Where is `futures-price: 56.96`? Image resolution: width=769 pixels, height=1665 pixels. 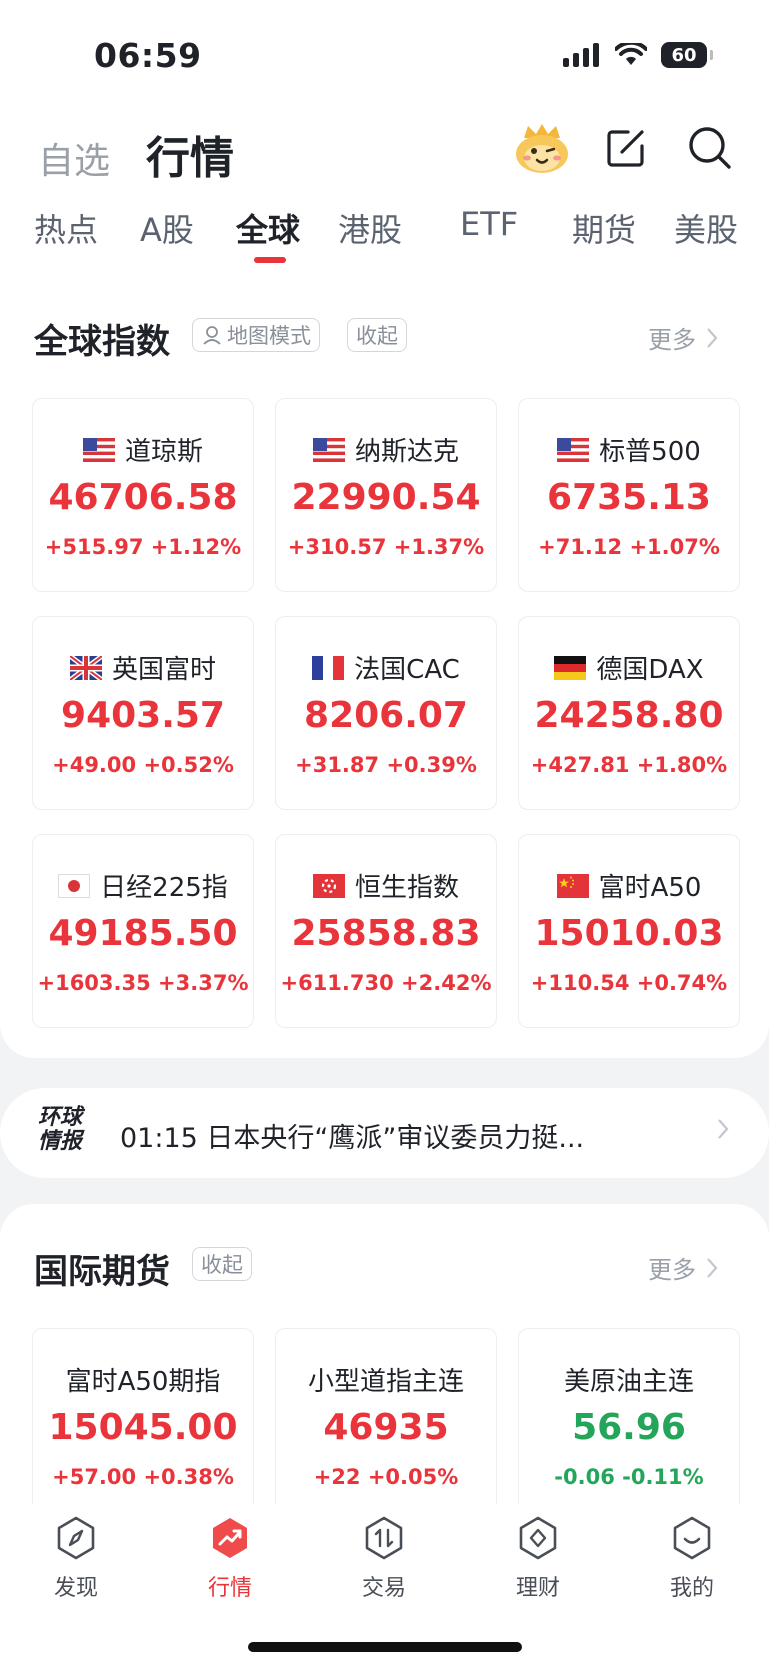
futures-price: 56.96 is located at coordinates (629, 1427).